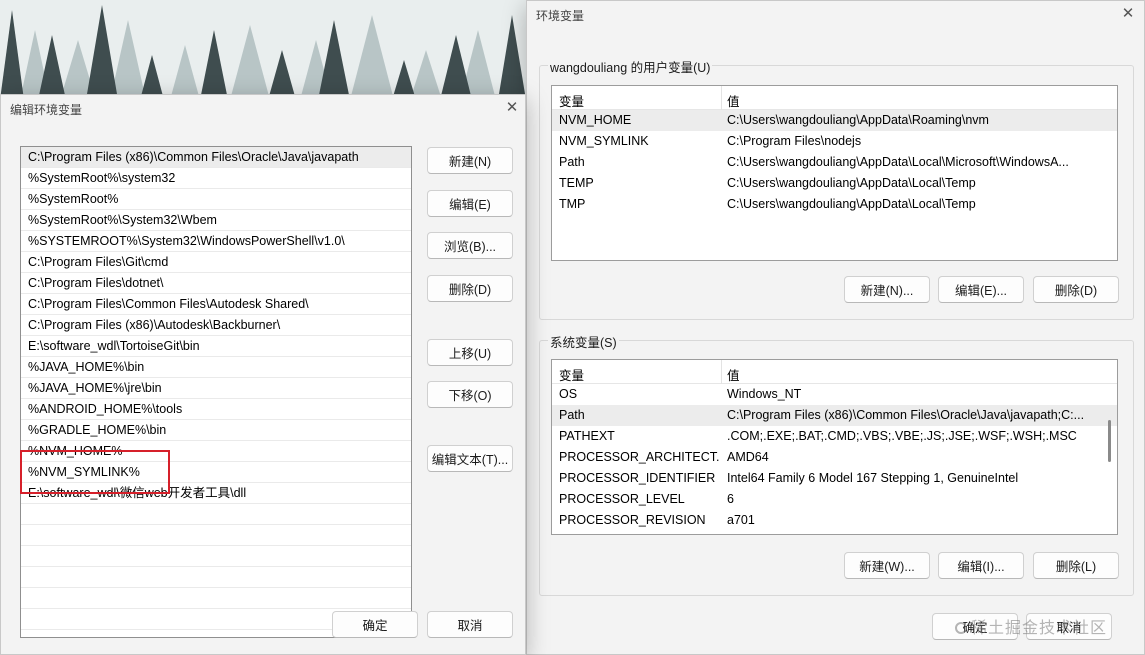 The image size is (1145, 655). Describe the element at coordinates (216, 430) in the screenshot. I see `path-list-item: %GRADLE_HOME%\bin` at that location.